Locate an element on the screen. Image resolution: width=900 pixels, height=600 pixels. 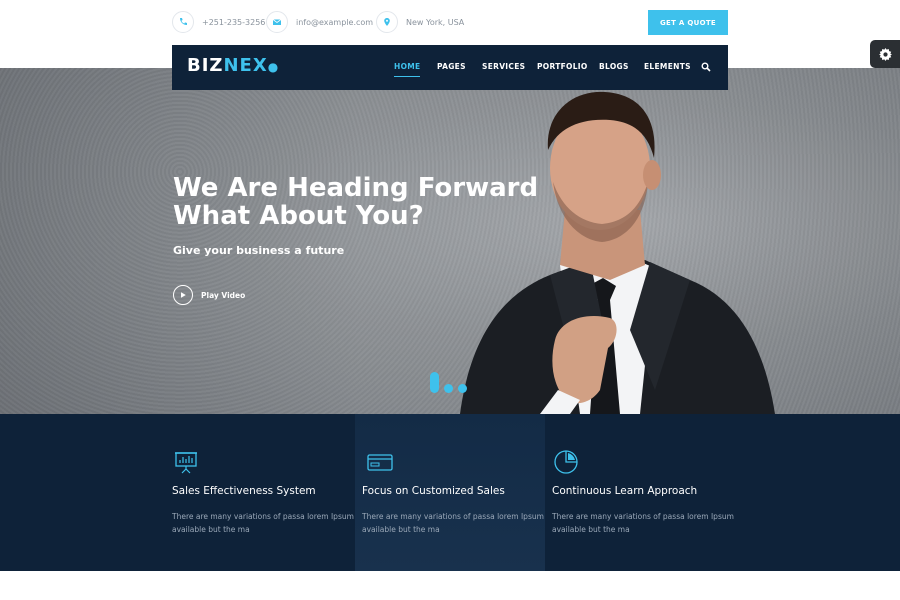
slider-pagination is located at coordinates (448, 382).